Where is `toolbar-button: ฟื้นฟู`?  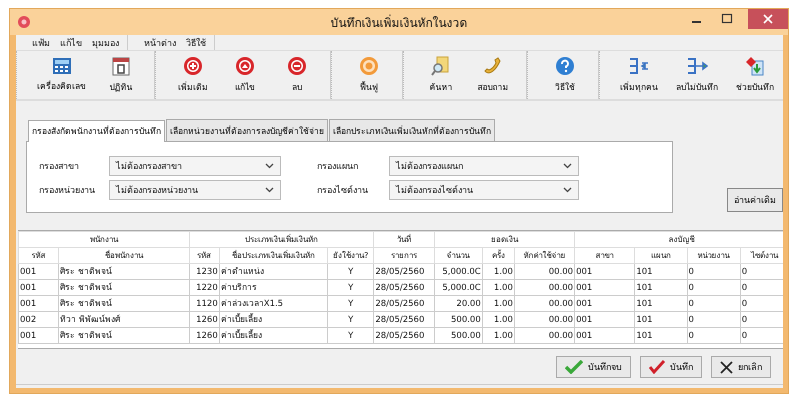
toolbar-button: ฟื้นฟู is located at coordinates (369, 75).